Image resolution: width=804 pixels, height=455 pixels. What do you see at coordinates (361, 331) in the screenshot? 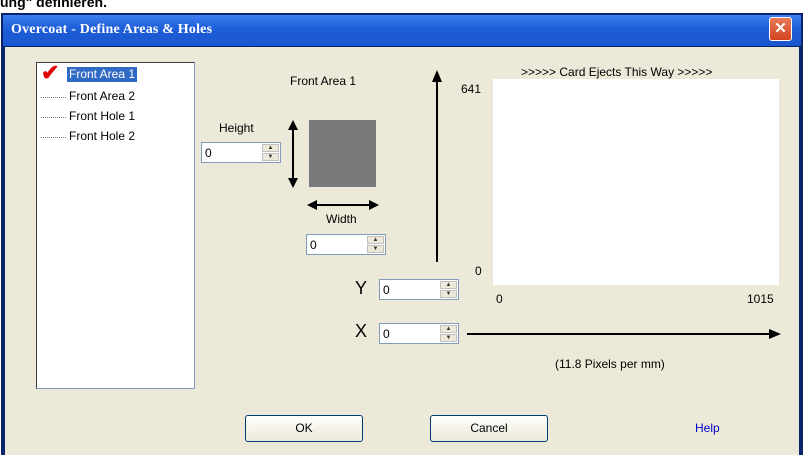
I see `x-position-label: X` at bounding box center [361, 331].